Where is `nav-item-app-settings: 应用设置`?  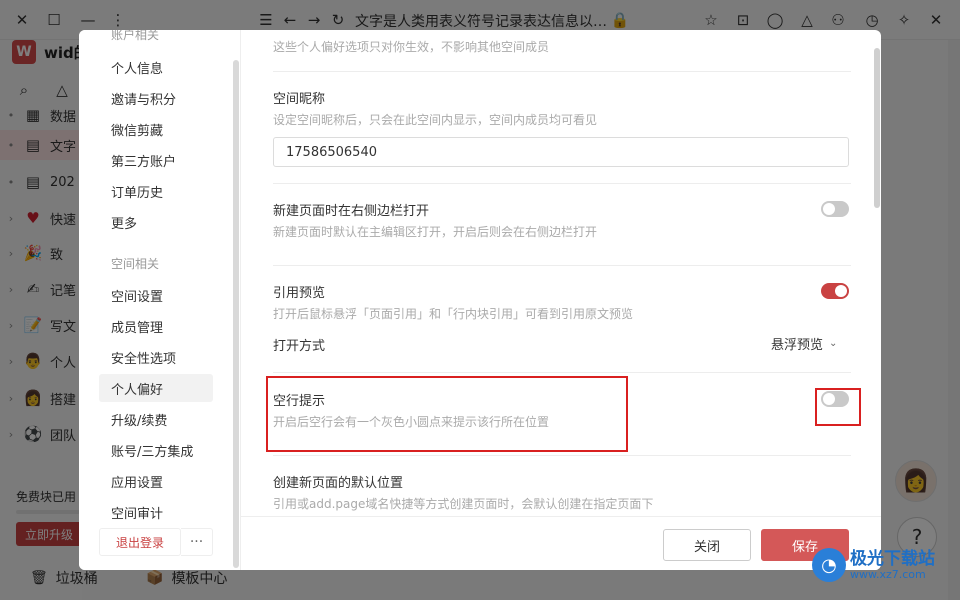
nav-item-app-settings: 应用设置 is located at coordinates (156, 481).